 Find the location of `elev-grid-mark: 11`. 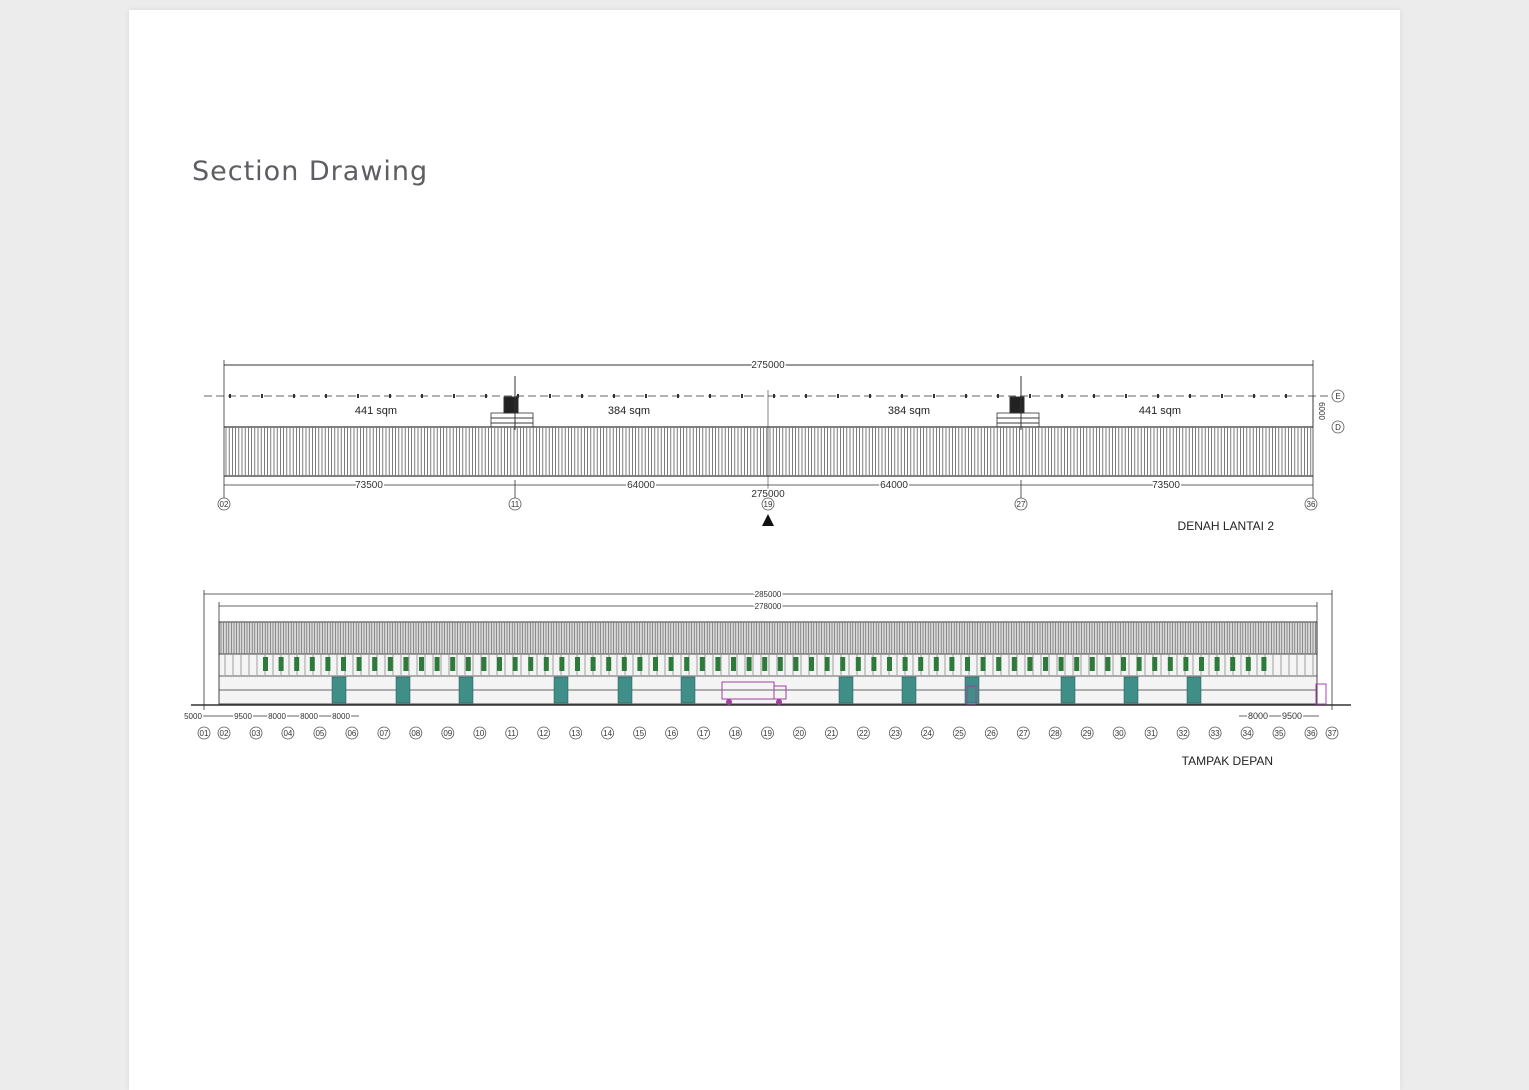

elev-grid-mark: 11 is located at coordinates (512, 733).